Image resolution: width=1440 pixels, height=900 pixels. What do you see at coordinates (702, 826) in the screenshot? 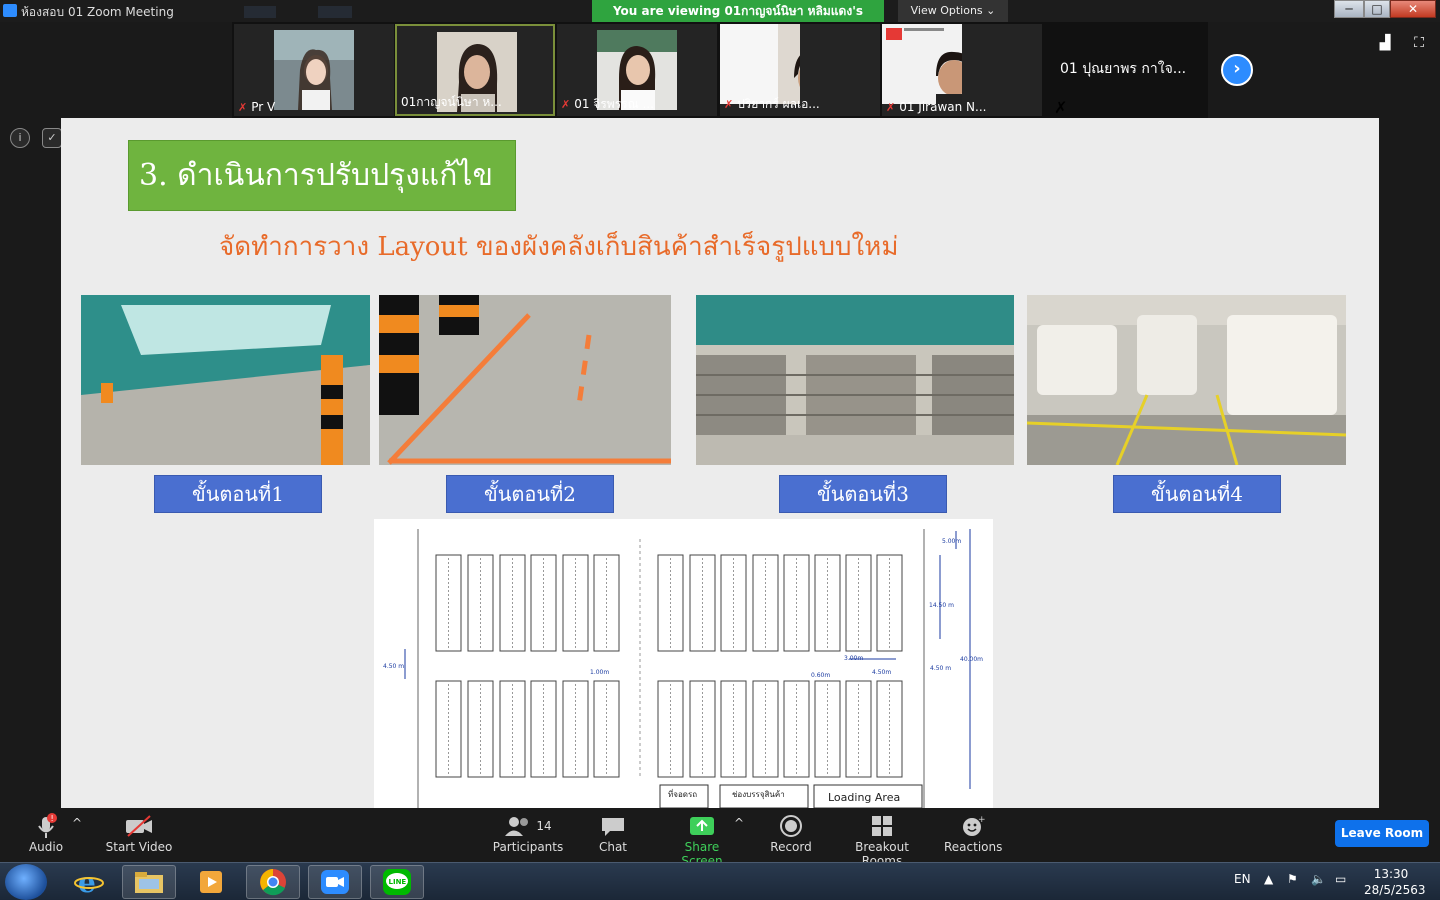
I see `share-screen-icon` at bounding box center [702, 826].